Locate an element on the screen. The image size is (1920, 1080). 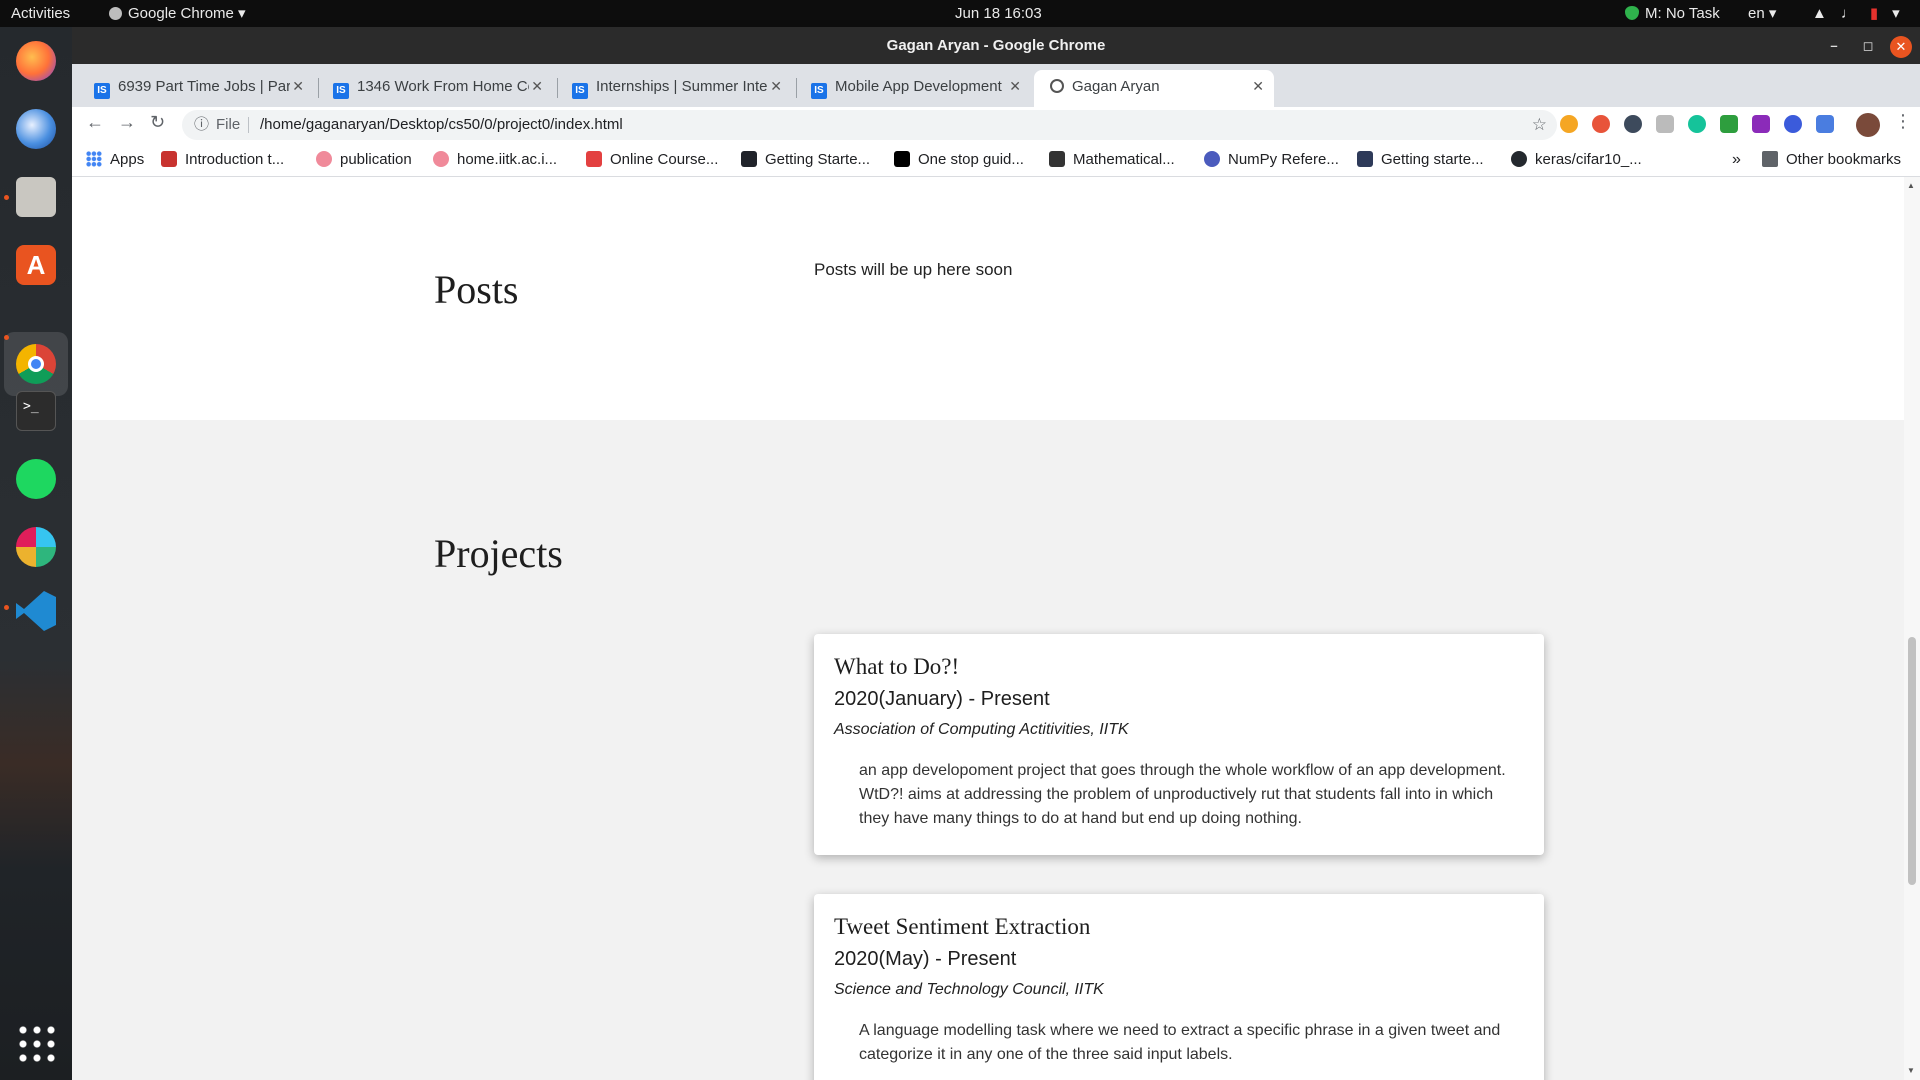
app-menu: Google Chrome ▾ is located at coordinates (177, 13).